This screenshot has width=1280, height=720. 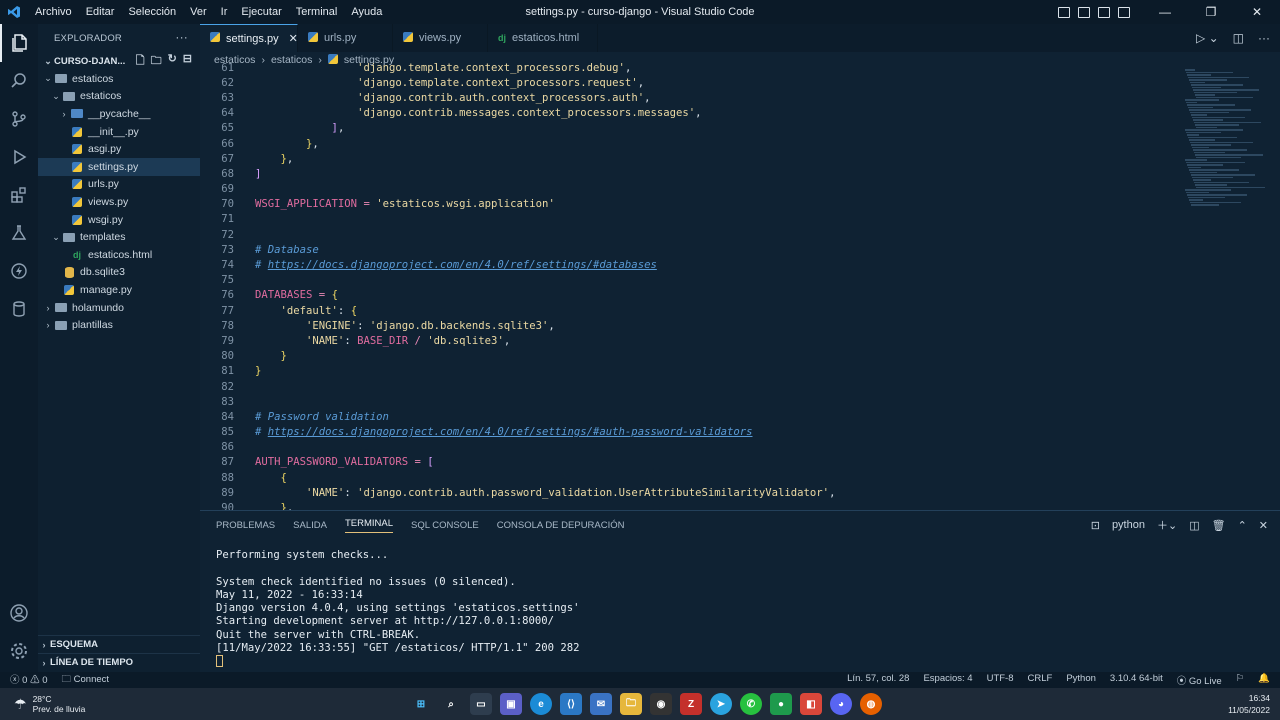 What do you see at coordinates (119, 166) in the screenshot?
I see `tree-item: settings.py` at bounding box center [119, 166].